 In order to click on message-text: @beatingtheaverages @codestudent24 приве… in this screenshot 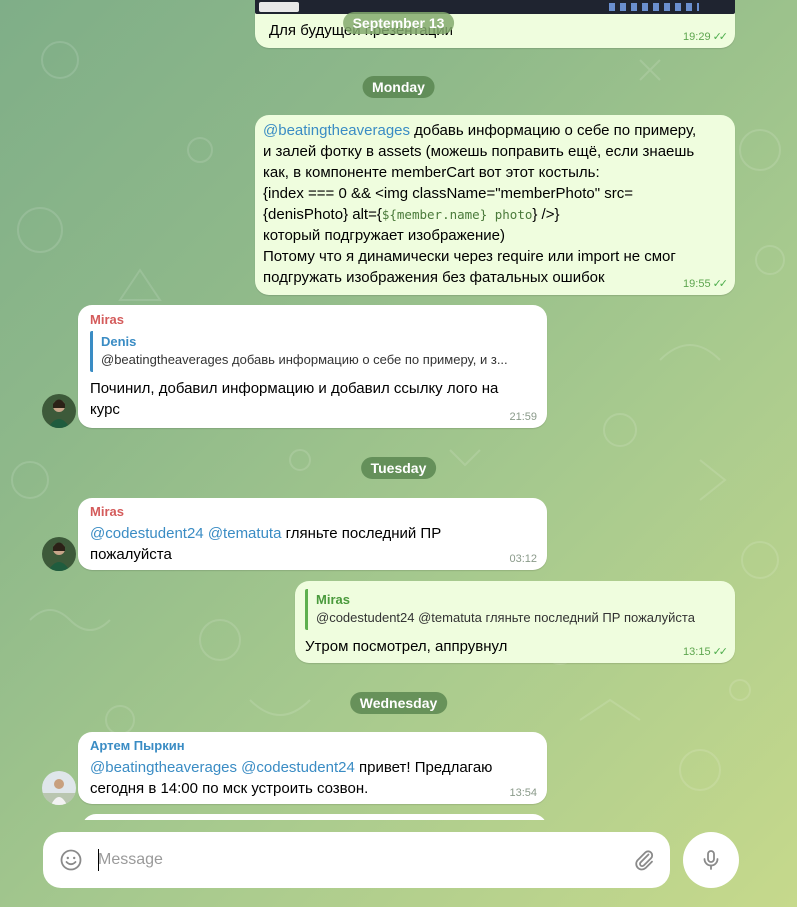, I will do `click(291, 778)`.